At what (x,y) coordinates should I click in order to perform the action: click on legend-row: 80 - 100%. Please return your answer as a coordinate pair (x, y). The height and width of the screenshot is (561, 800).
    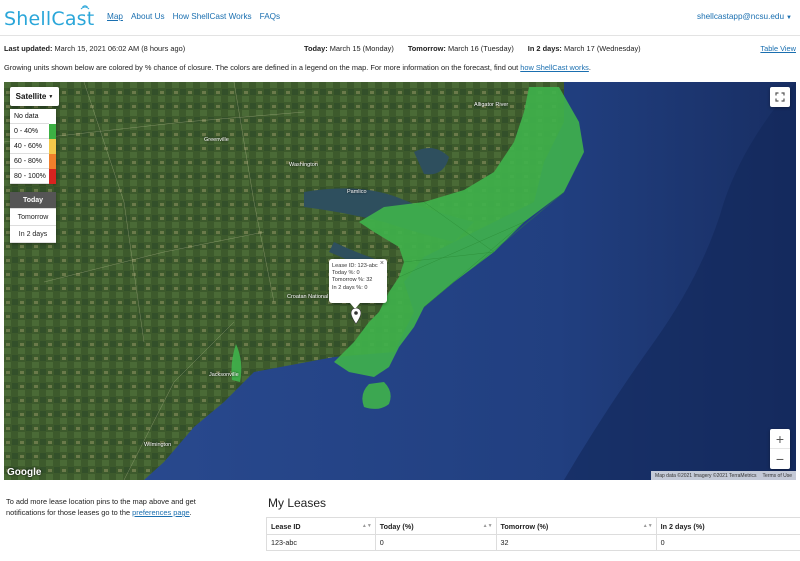
    Looking at the image, I should click on (33, 176).